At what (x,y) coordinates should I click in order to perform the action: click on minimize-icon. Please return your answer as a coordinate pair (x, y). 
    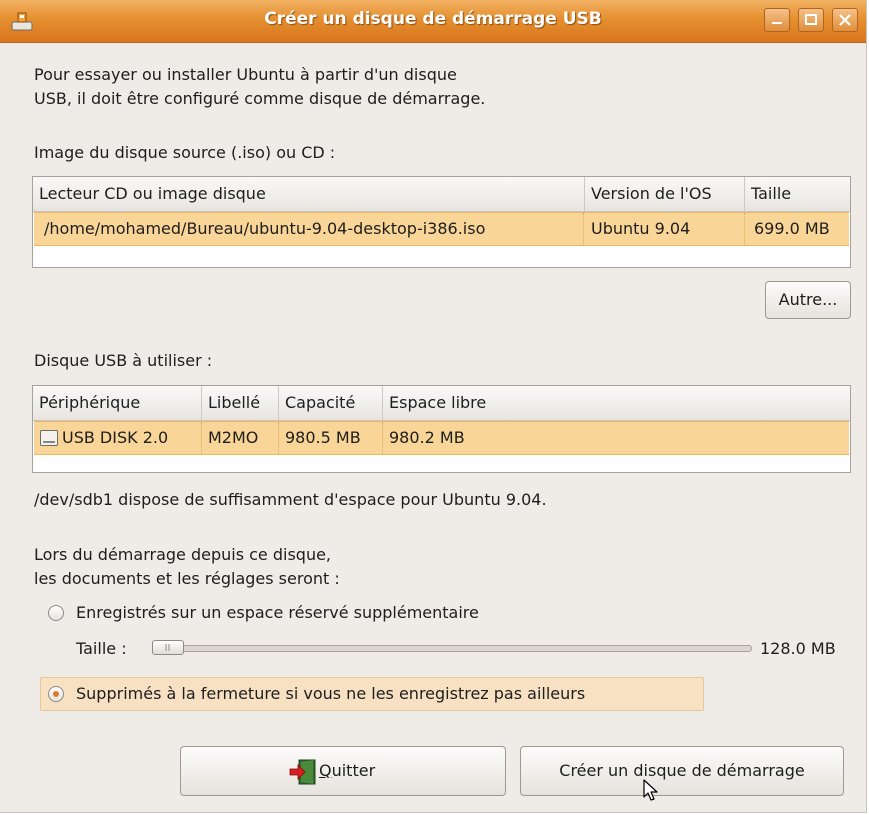
    Looking at the image, I should click on (777, 23).